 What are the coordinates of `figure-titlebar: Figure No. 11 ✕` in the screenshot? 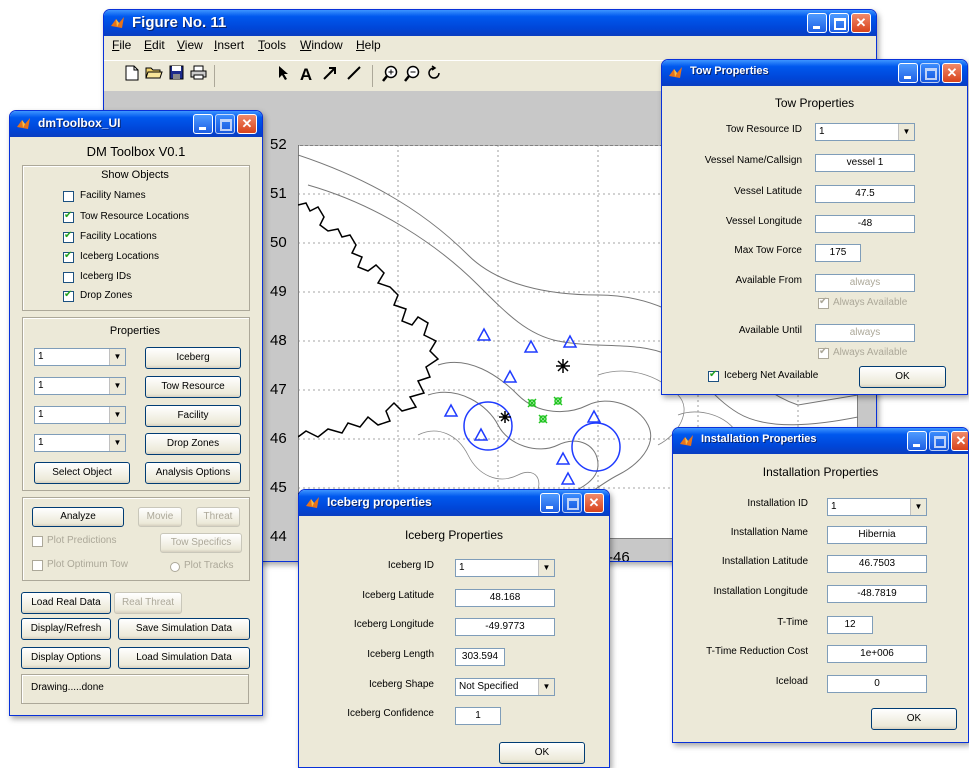 It's located at (490, 23).